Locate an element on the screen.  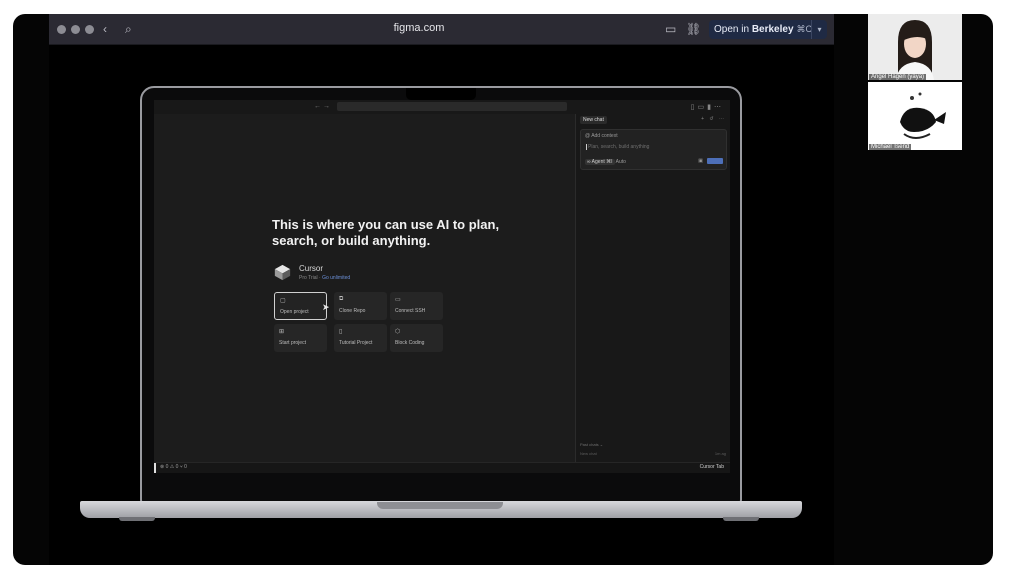
plus-square-icon: ⊞ is located at coordinates (282, 332).